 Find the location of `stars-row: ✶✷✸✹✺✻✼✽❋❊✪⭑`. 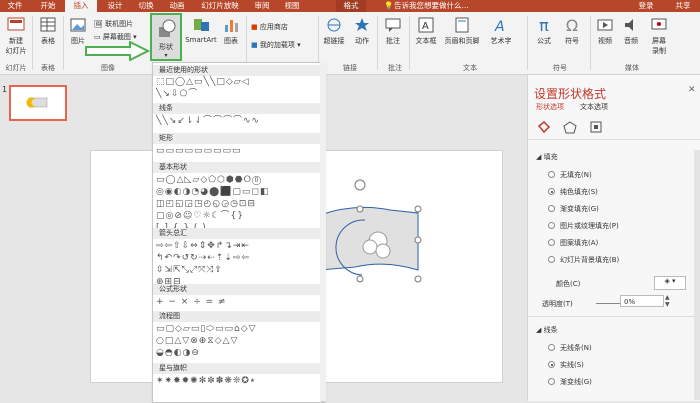

stars-row: ✶✷✸✹✺✻✼✽❋❊✪⭑ is located at coordinates (206, 381).